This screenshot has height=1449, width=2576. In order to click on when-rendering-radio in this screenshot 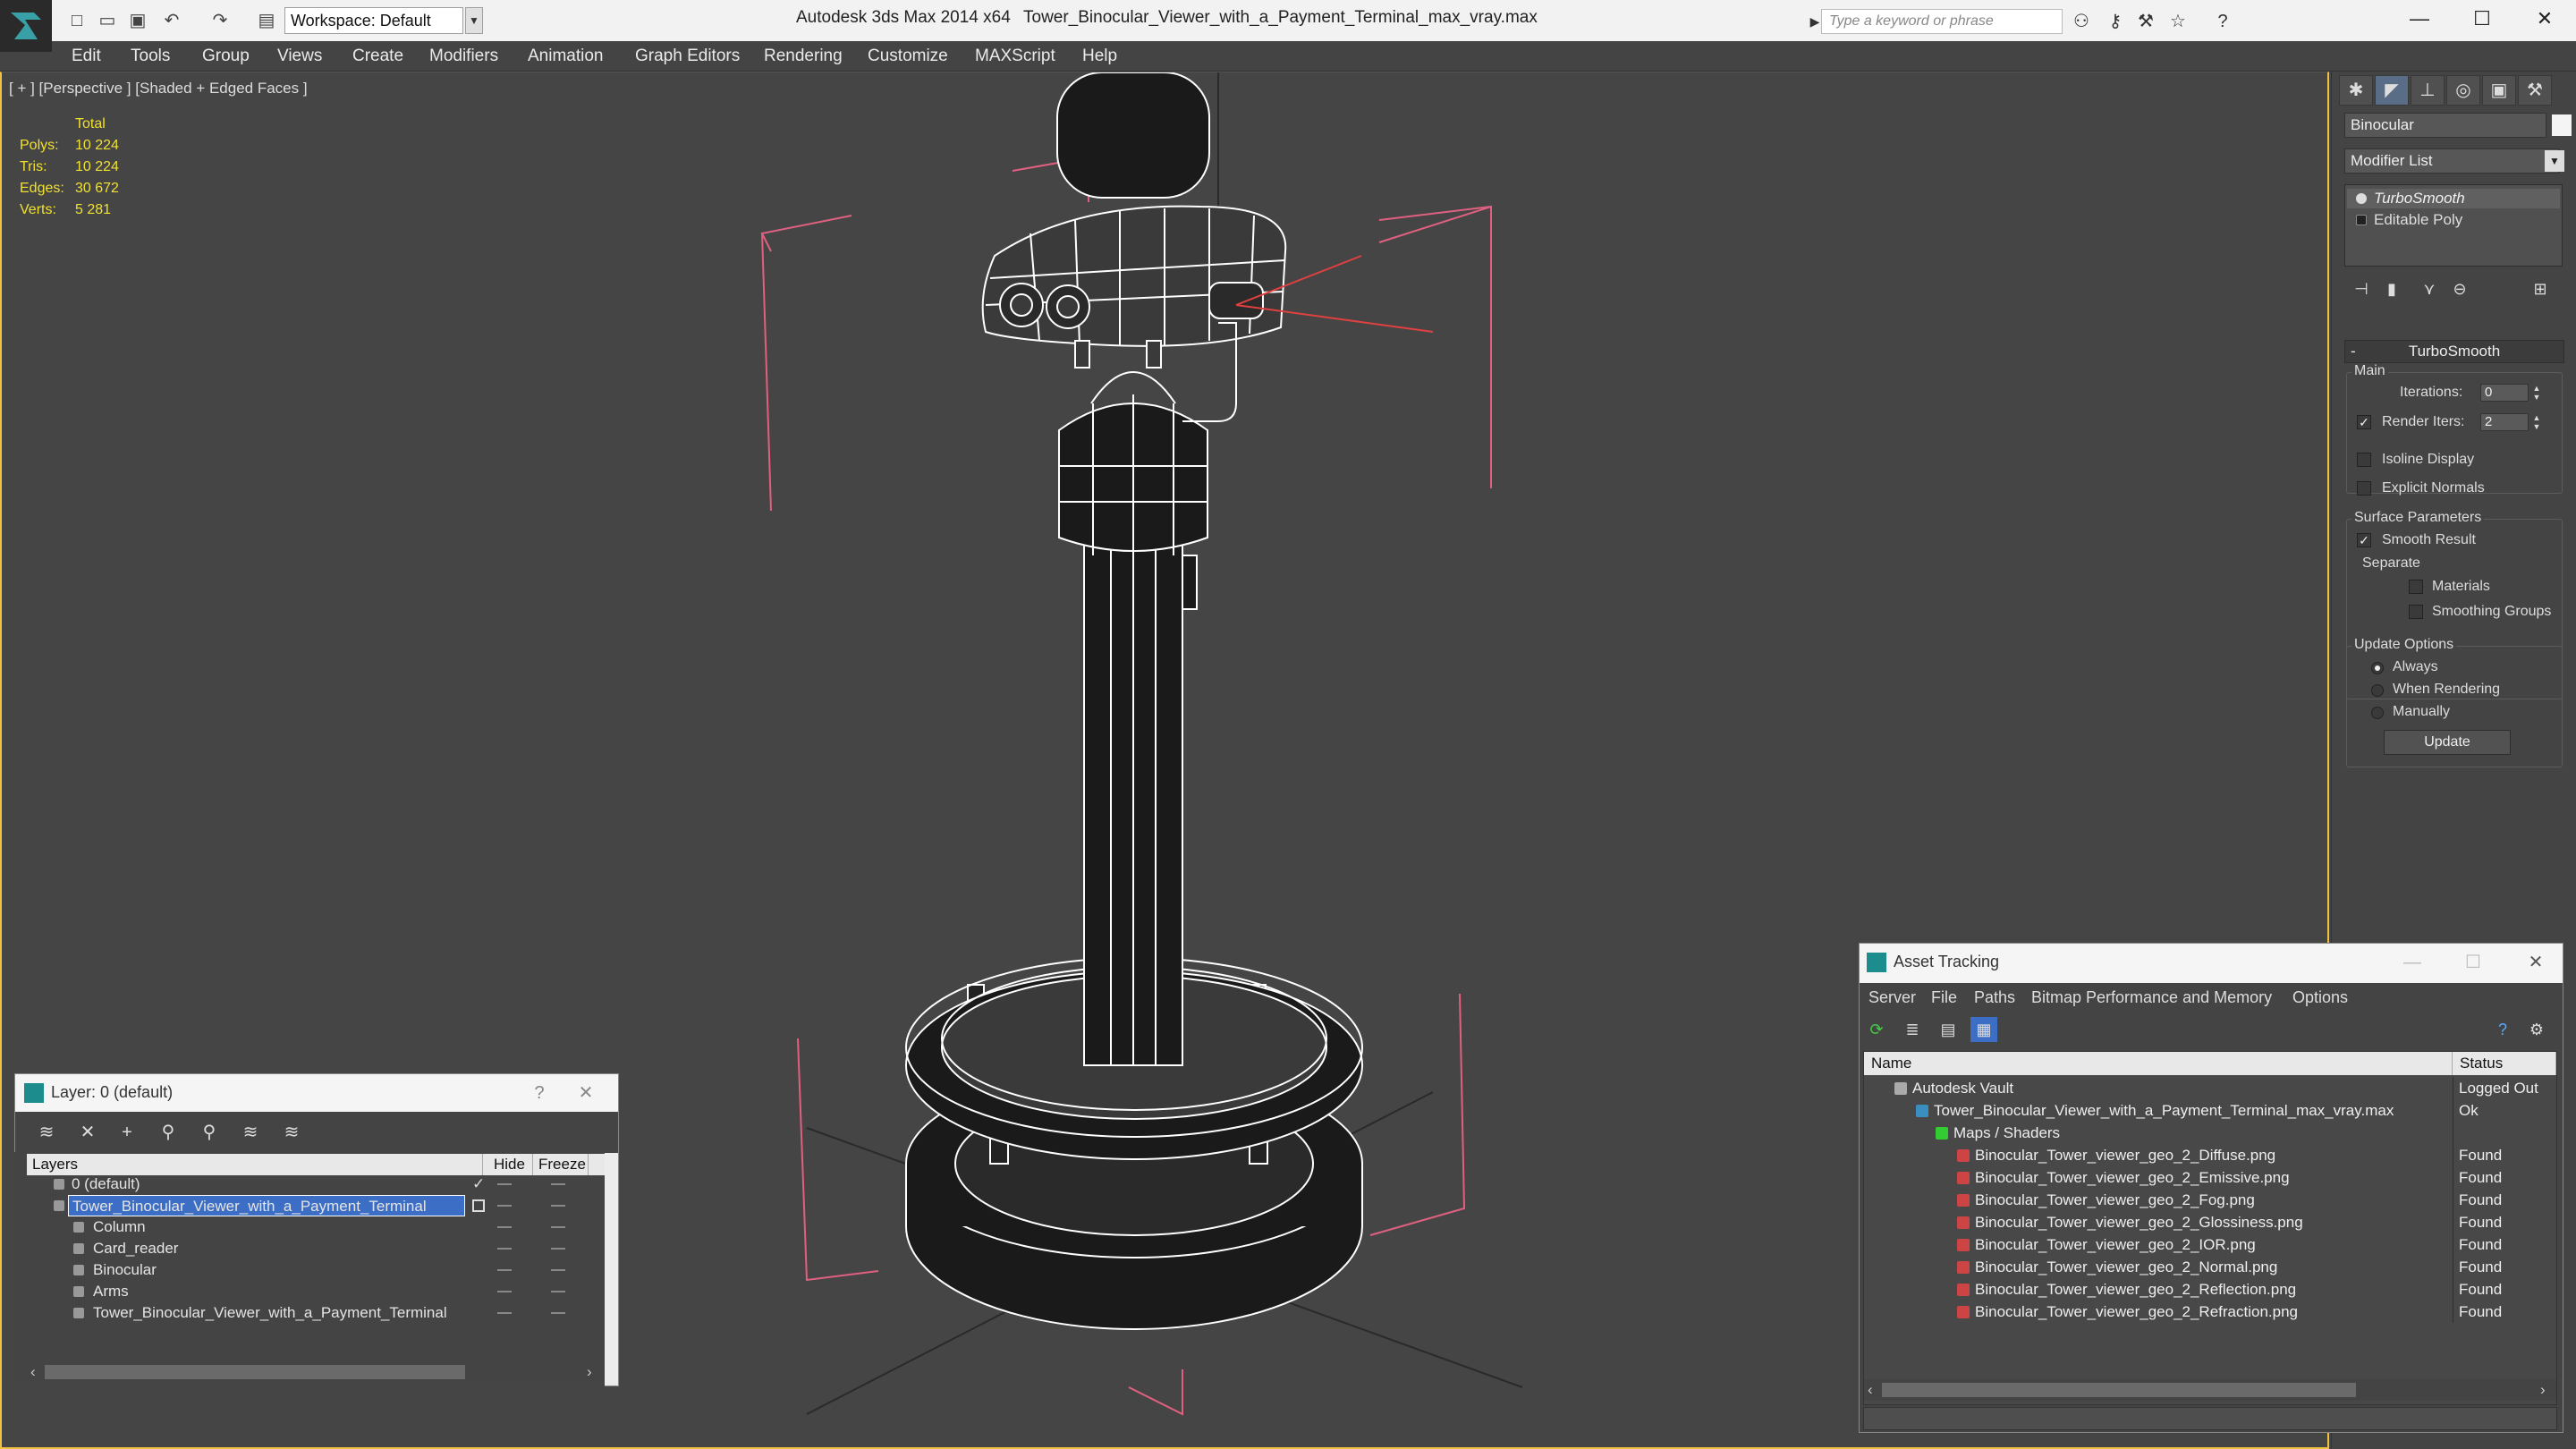, I will do `click(2377, 690)`.